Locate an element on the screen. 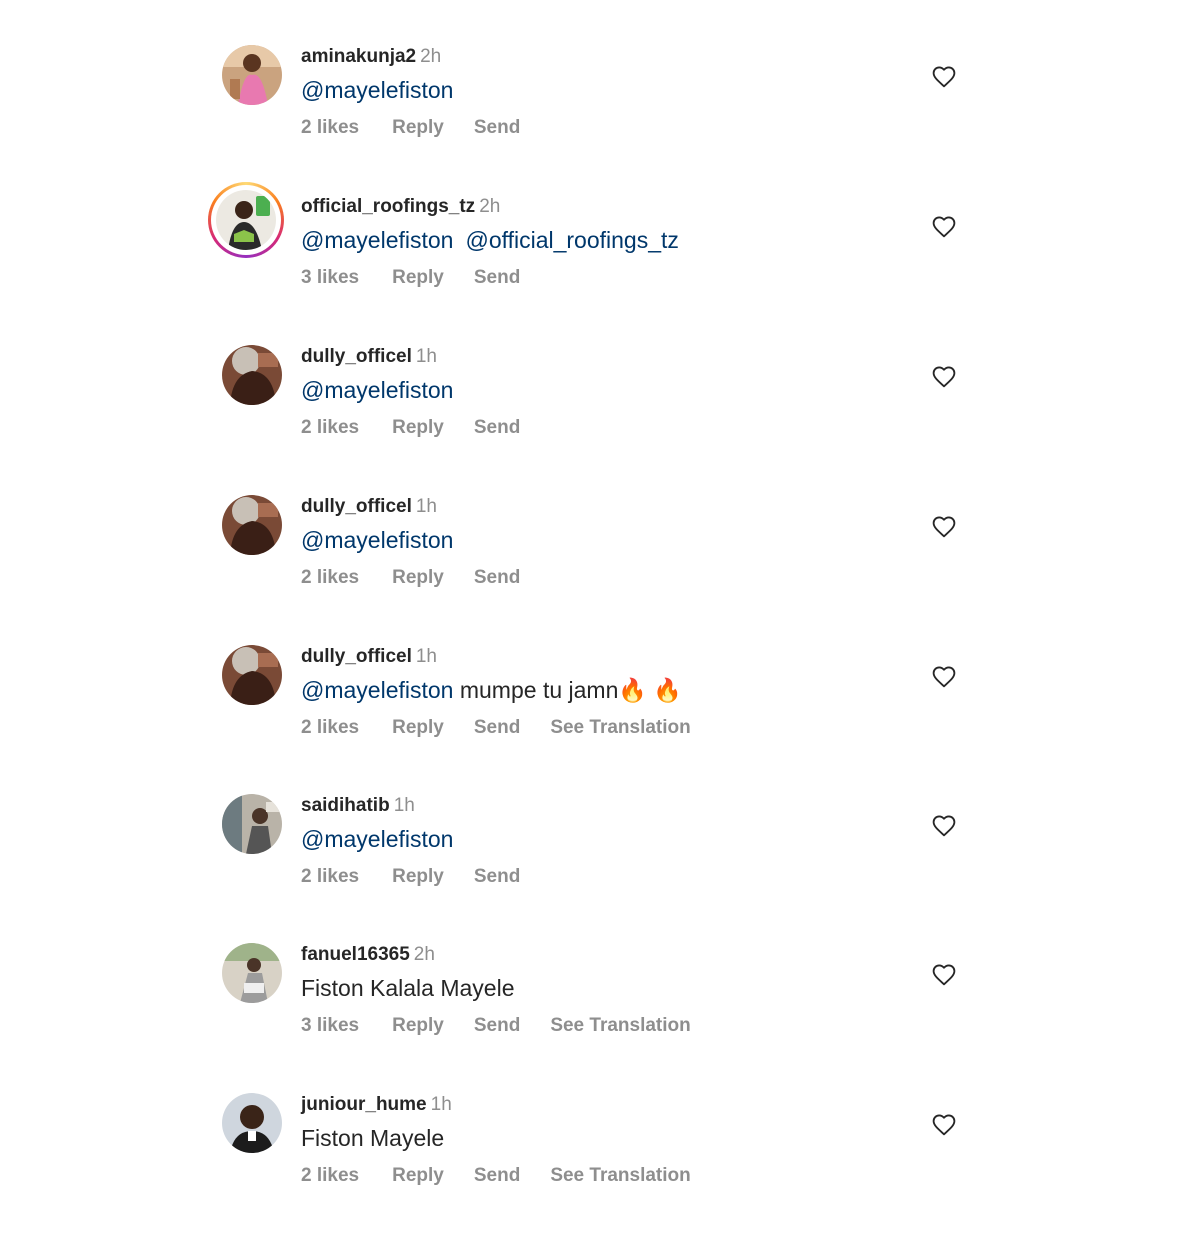  username-link: official_roofings_tz is located at coordinates (388, 206).